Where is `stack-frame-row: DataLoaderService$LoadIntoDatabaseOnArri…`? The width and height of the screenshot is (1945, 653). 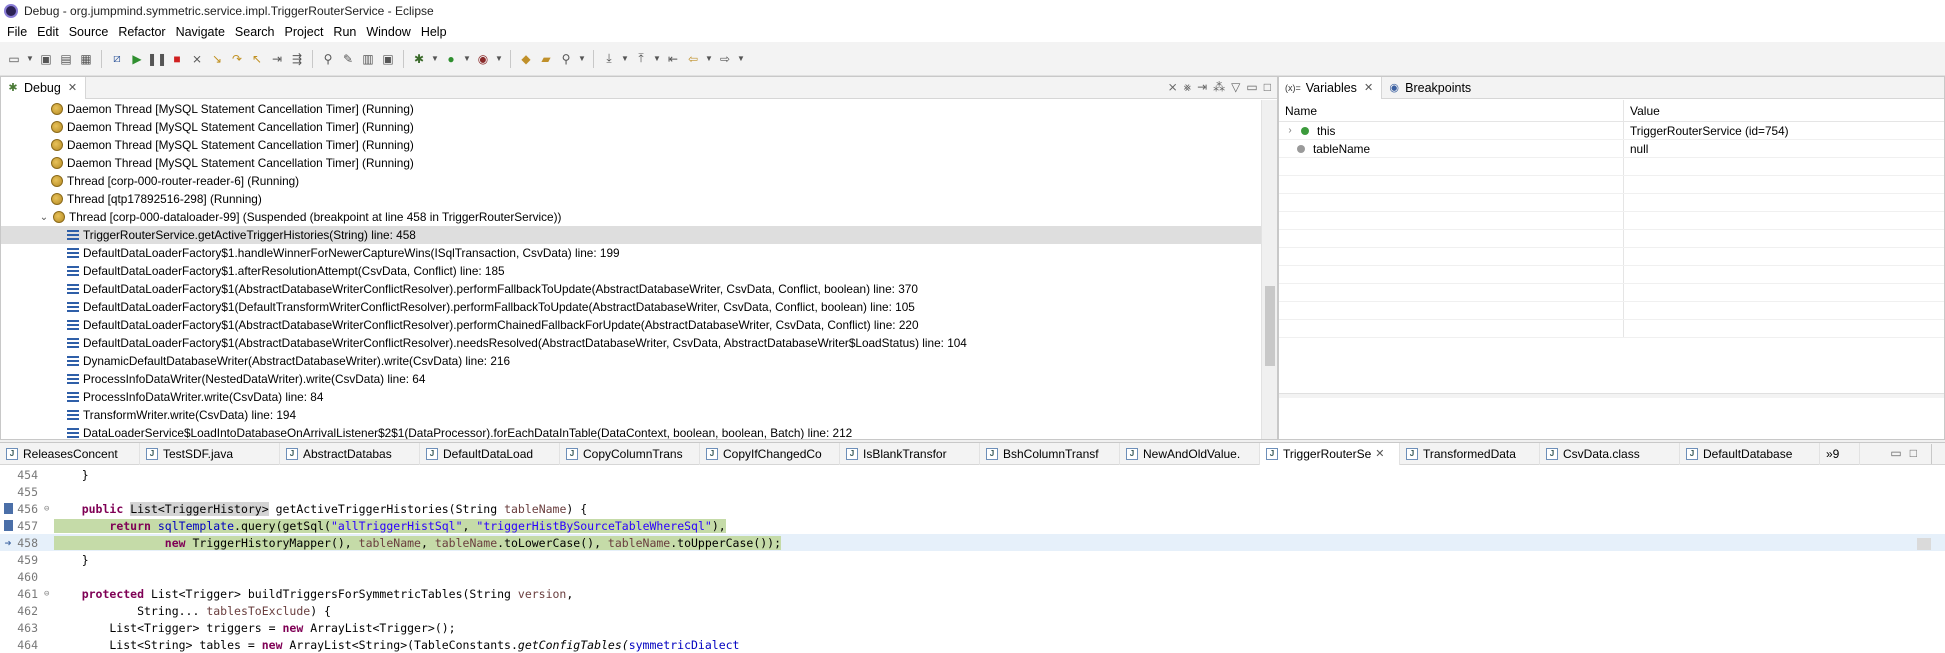
stack-frame-row: DataLoaderService$LoadIntoDatabaseOnArri… is located at coordinates (631, 431).